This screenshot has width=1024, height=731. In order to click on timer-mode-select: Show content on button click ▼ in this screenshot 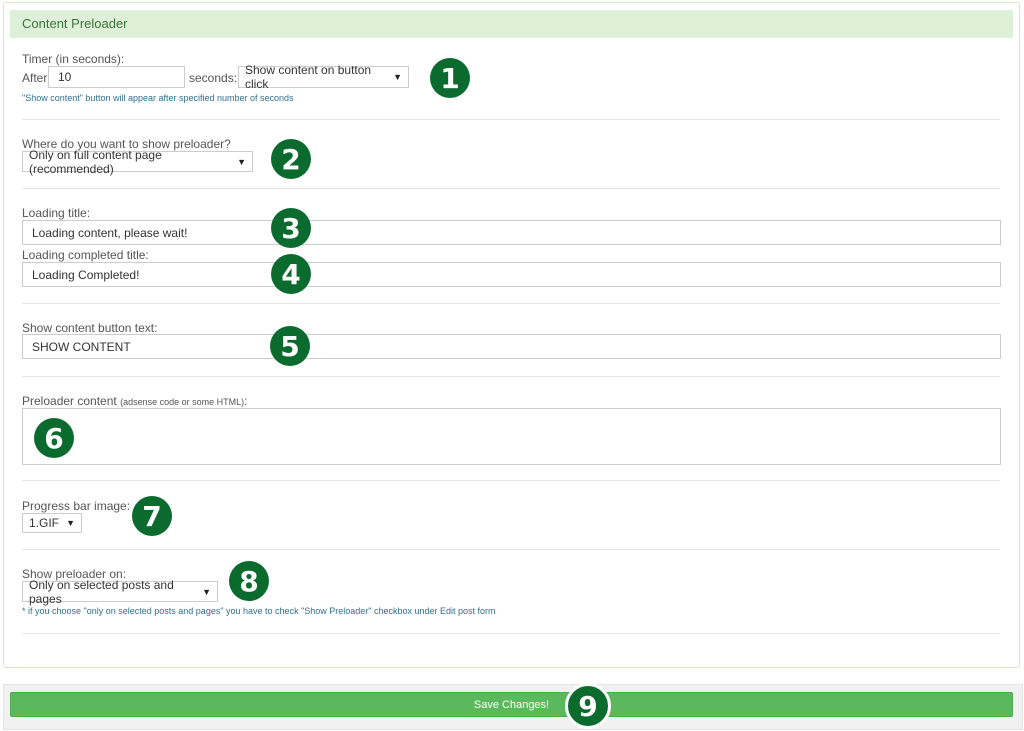, I will do `click(323, 77)`.